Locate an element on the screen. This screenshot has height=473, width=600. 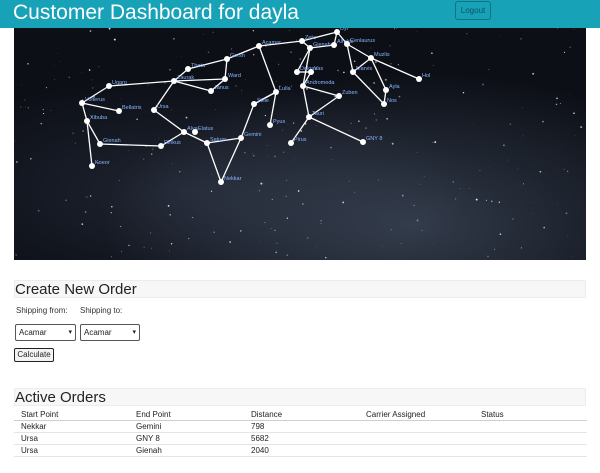
star-node: Nekkar is located at coordinates (230, 180).